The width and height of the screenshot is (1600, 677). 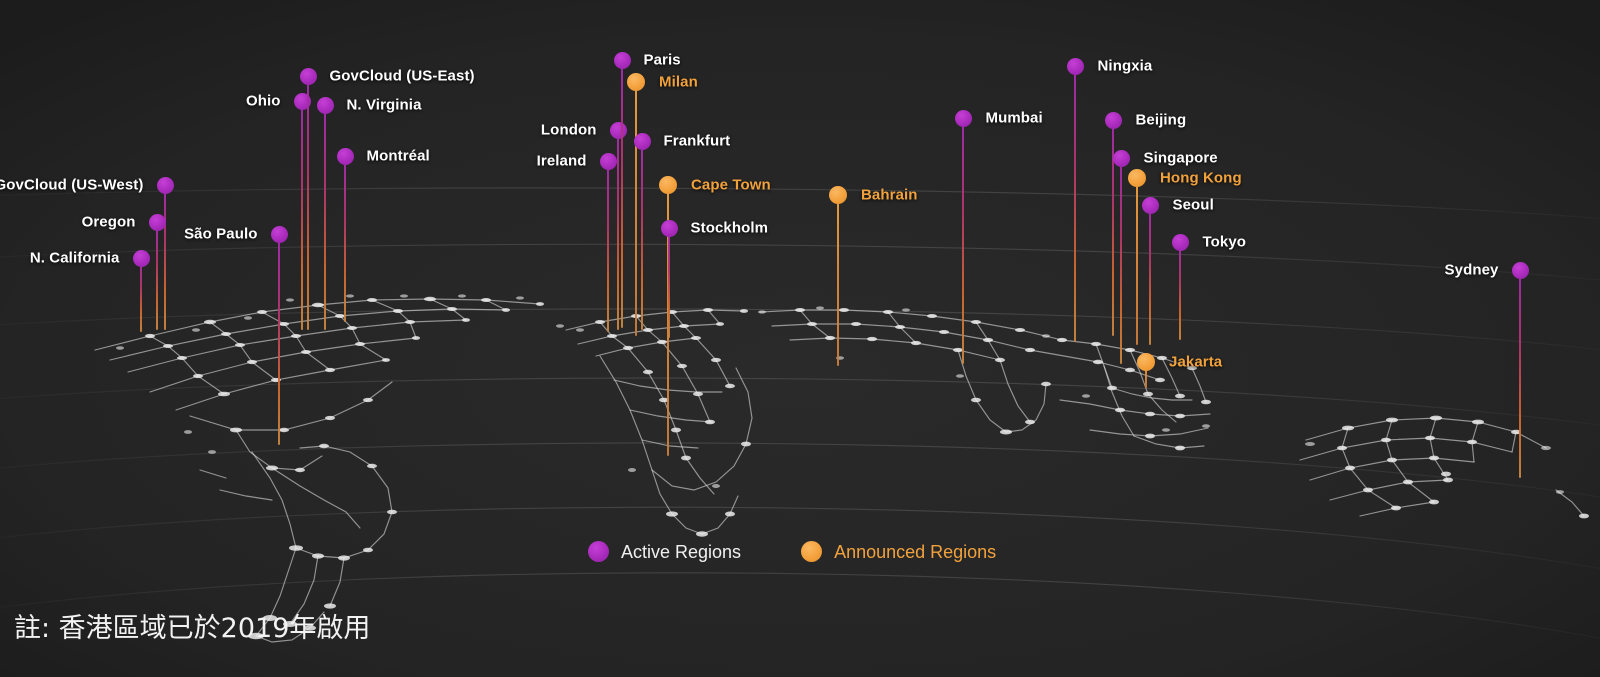 I want to click on region-label: Bahrain, so click(x=889, y=195).